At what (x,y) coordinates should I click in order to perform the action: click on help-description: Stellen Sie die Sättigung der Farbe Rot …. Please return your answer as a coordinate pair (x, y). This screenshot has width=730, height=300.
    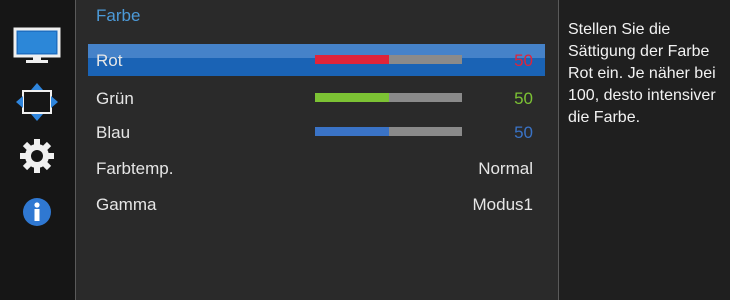
    Looking at the image, I should click on (642, 73).